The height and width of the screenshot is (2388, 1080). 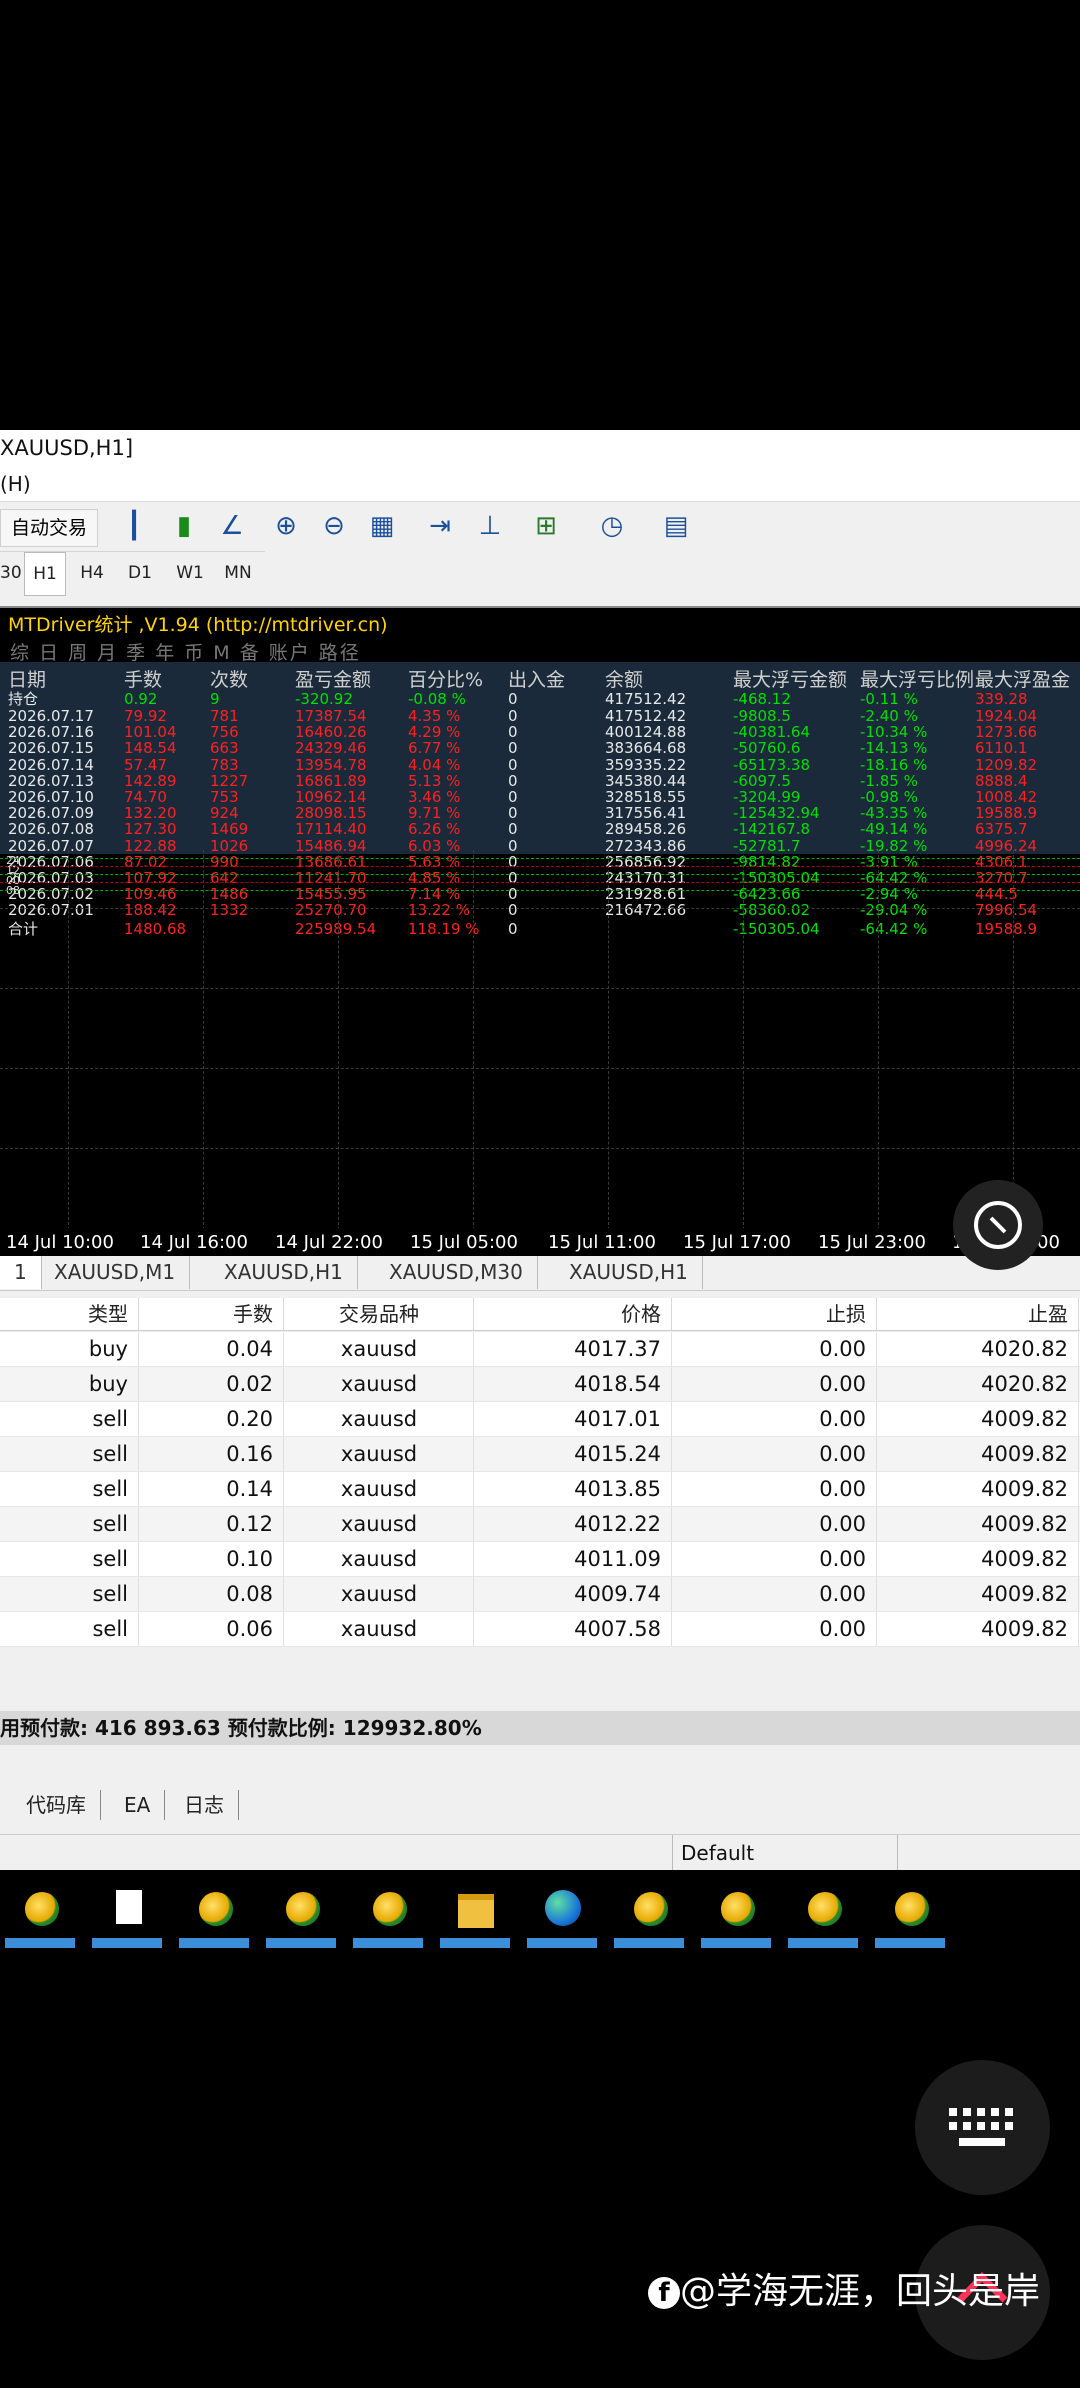 What do you see at coordinates (434, 829) in the screenshot?
I see `stats-cell: 6.26 %` at bounding box center [434, 829].